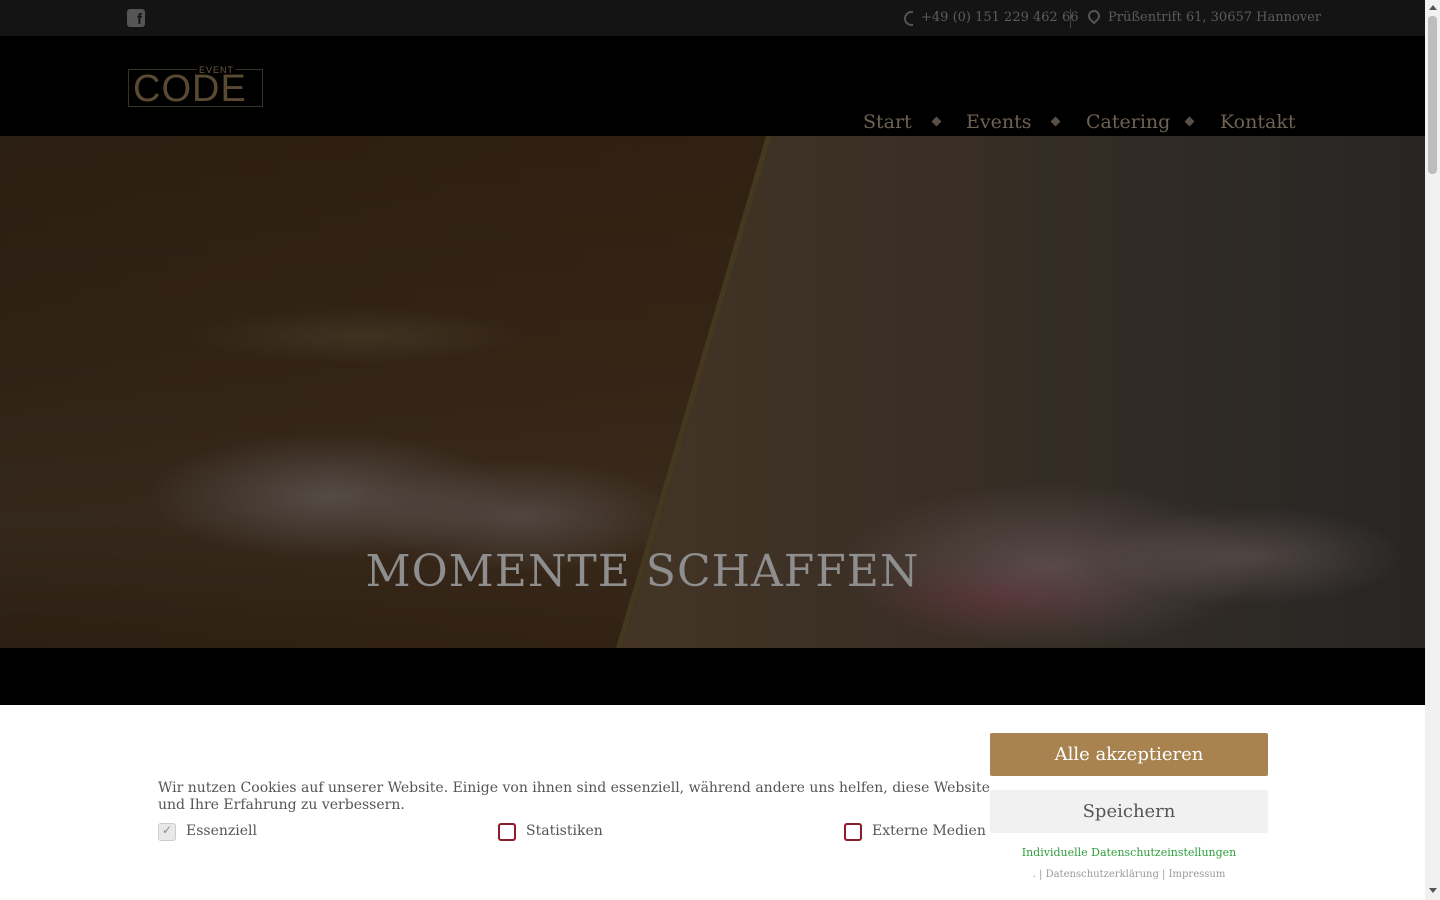 The image size is (1440, 900). Describe the element at coordinates (136, 18) in the screenshot. I see `facebook-icon: f` at that location.